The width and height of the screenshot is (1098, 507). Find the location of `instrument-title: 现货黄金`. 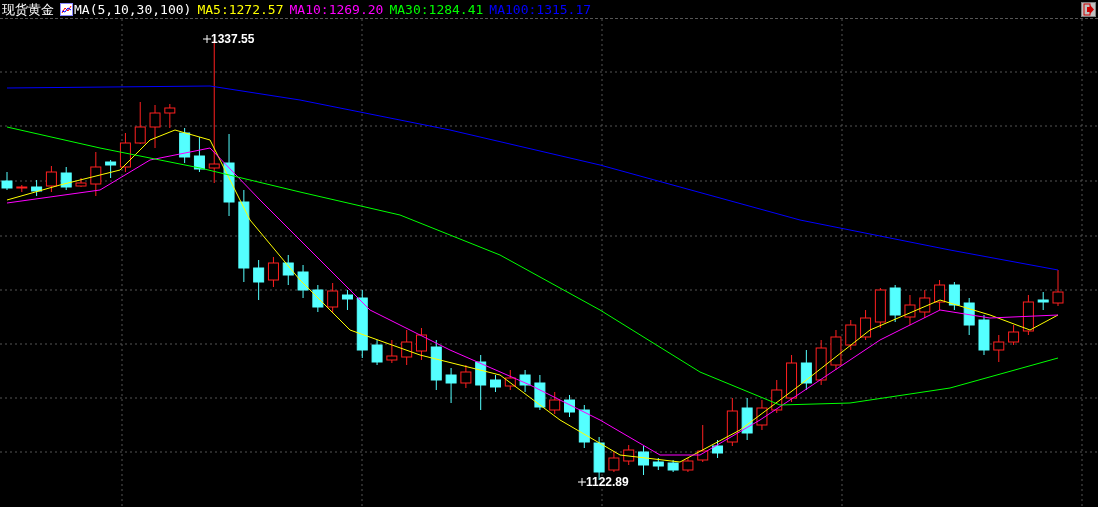

instrument-title: 现货黄金 is located at coordinates (28, 9).